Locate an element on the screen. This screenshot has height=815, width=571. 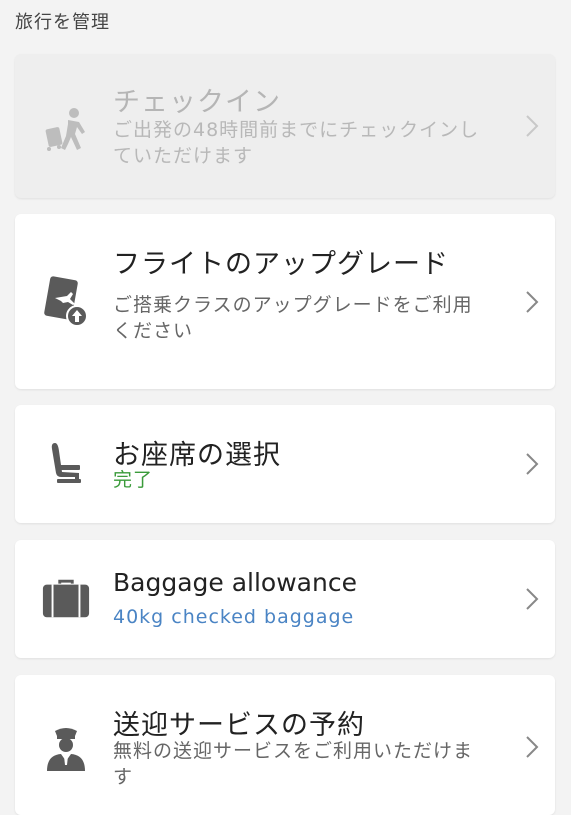
chauffeur-subtitle: 無料の送迎サービスをご利用いただけます is located at coordinates (293, 764).